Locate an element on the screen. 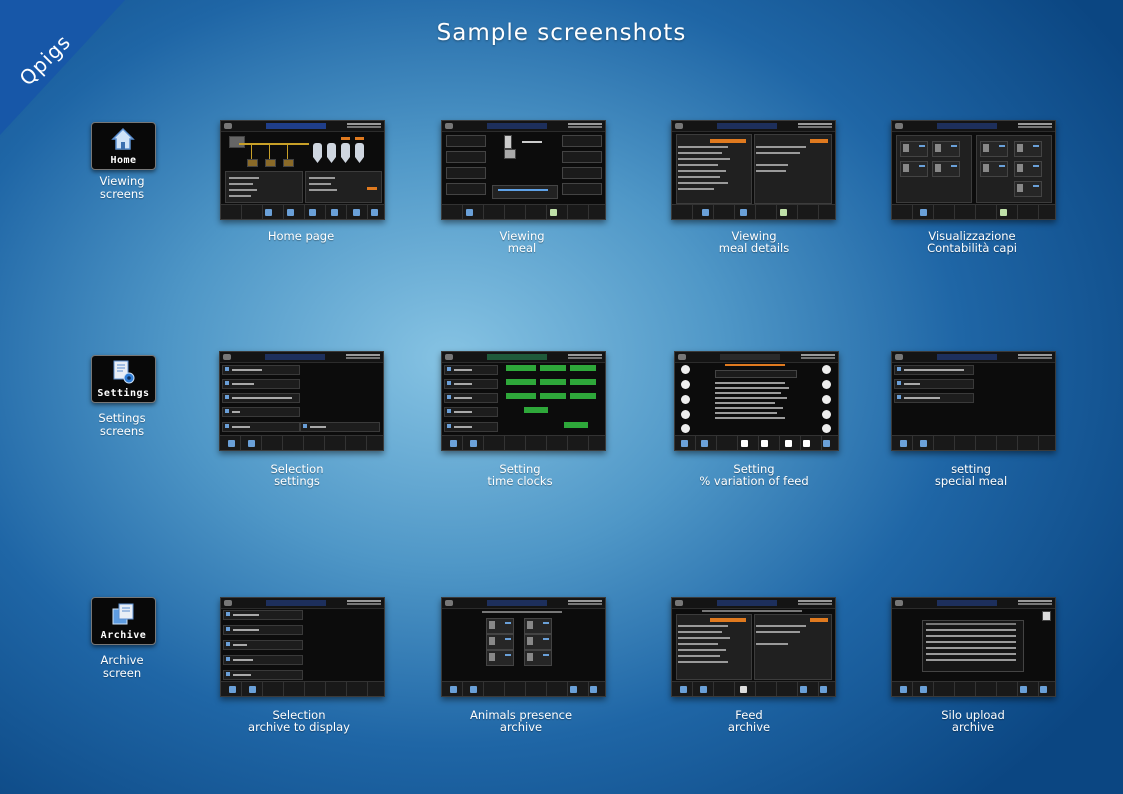  screenshot-animals-presence-archive is located at coordinates (523, 647).